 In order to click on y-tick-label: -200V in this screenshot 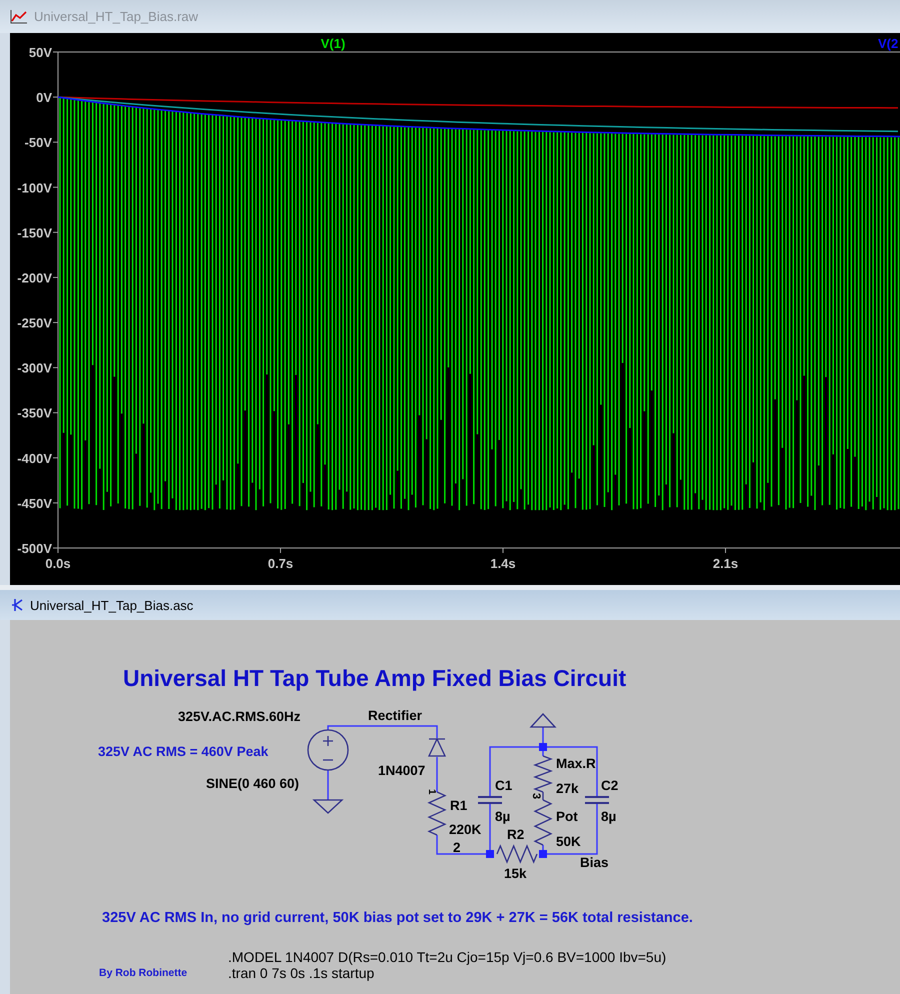, I will do `click(34, 278)`.